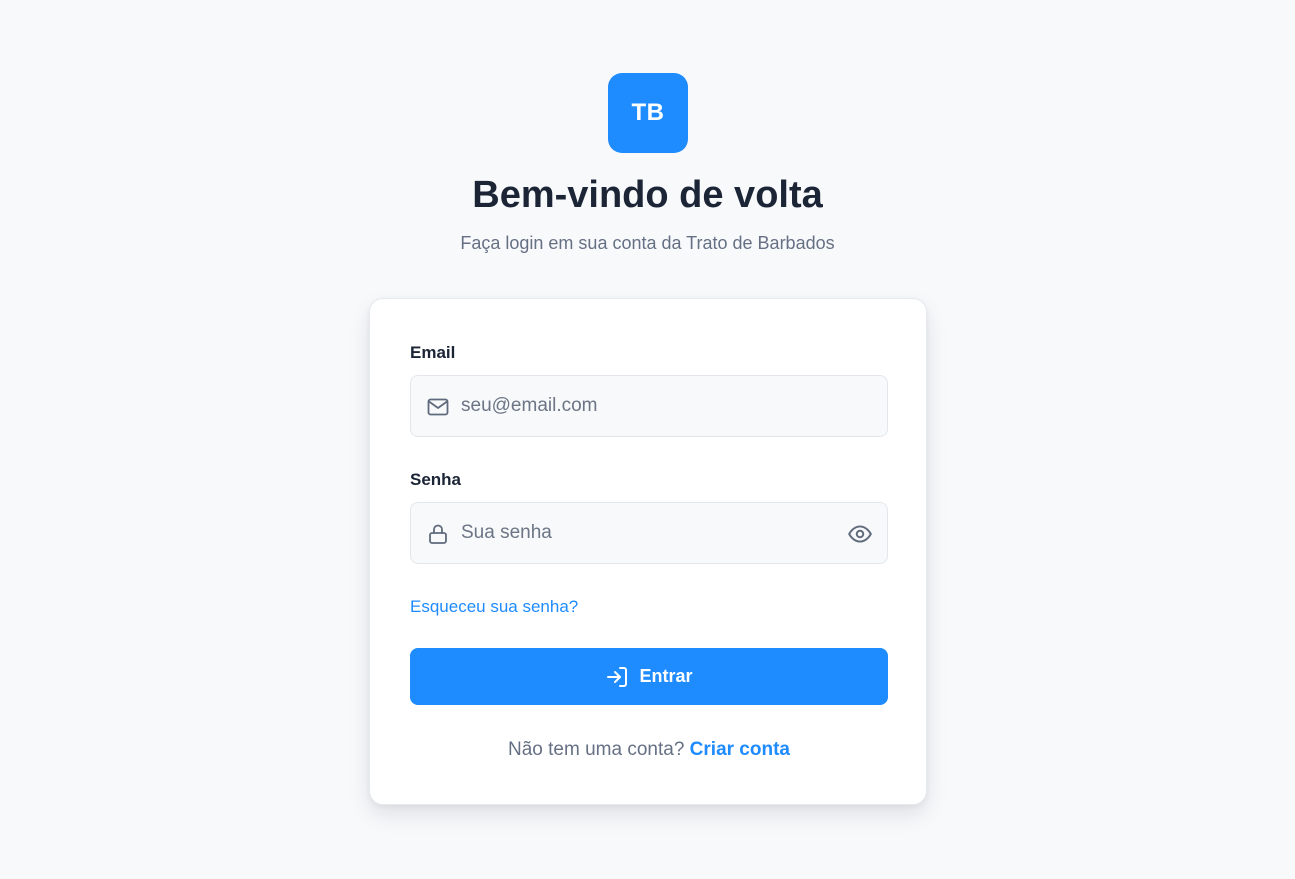 The image size is (1295, 879). What do you see at coordinates (438, 534) in the screenshot?
I see `lock-icon` at bounding box center [438, 534].